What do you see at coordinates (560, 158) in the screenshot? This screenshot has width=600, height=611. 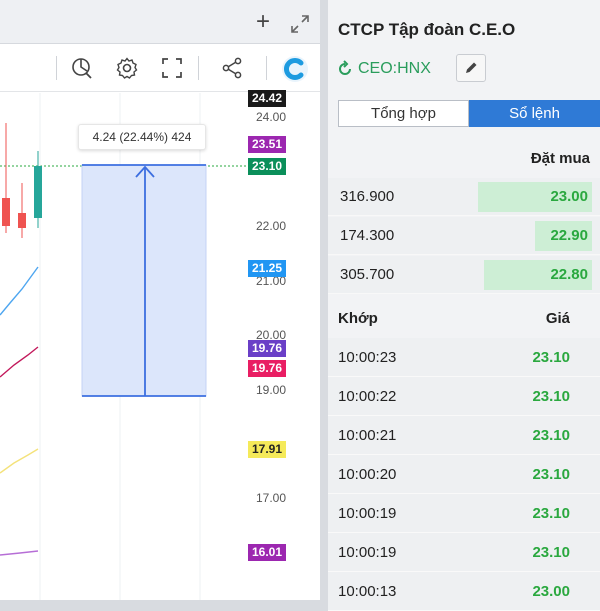 I see `bid-header-label: Đặt mua` at bounding box center [560, 158].